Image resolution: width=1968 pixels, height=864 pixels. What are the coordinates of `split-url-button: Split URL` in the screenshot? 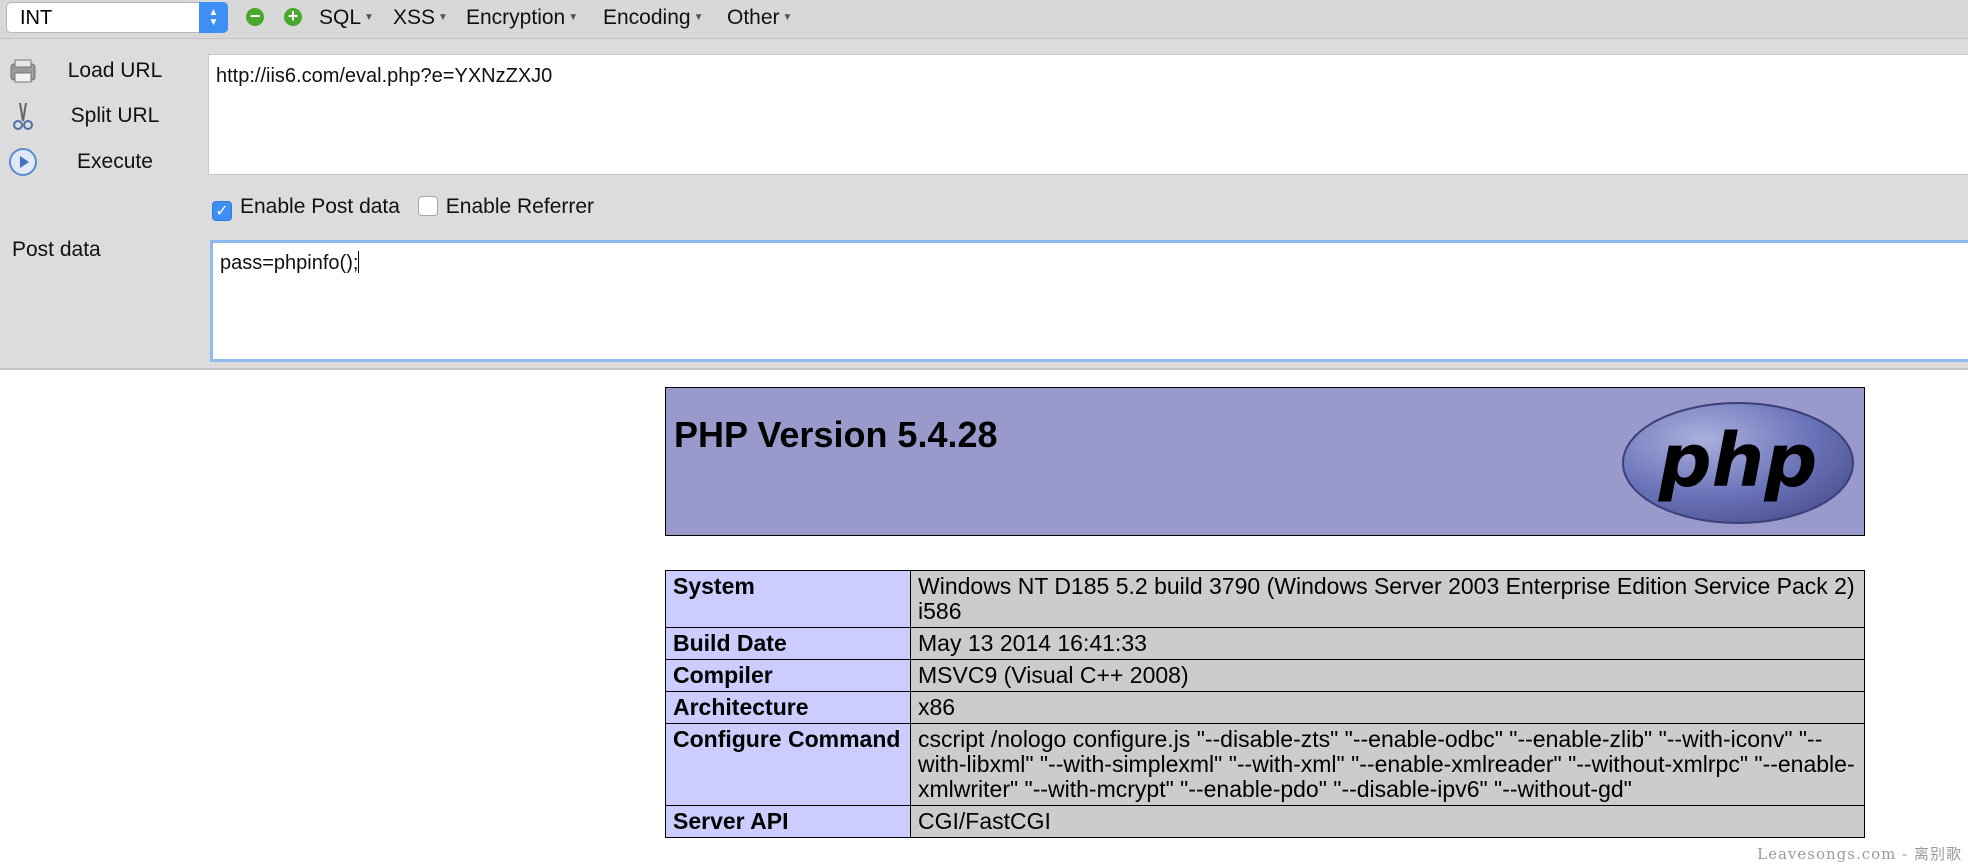 It's located at (100, 115).